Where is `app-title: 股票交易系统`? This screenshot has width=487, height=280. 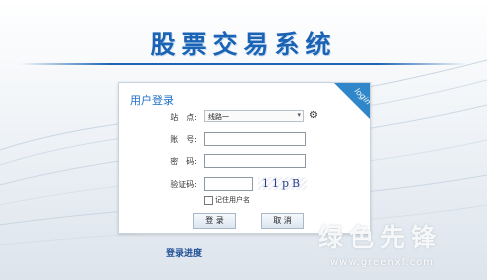 app-title: 股票交易系统 is located at coordinates (243, 44).